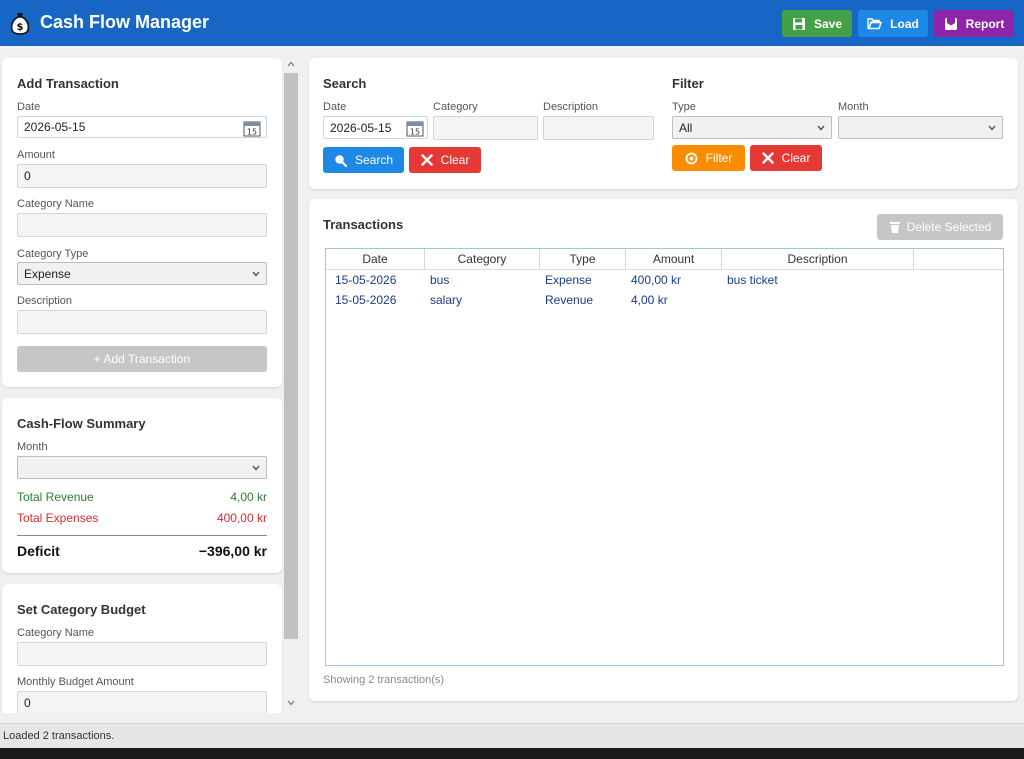 The width and height of the screenshot is (1024, 759). Describe the element at coordinates (361, 127) in the screenshot. I see `search-date-value: 2026-05-15` at that location.